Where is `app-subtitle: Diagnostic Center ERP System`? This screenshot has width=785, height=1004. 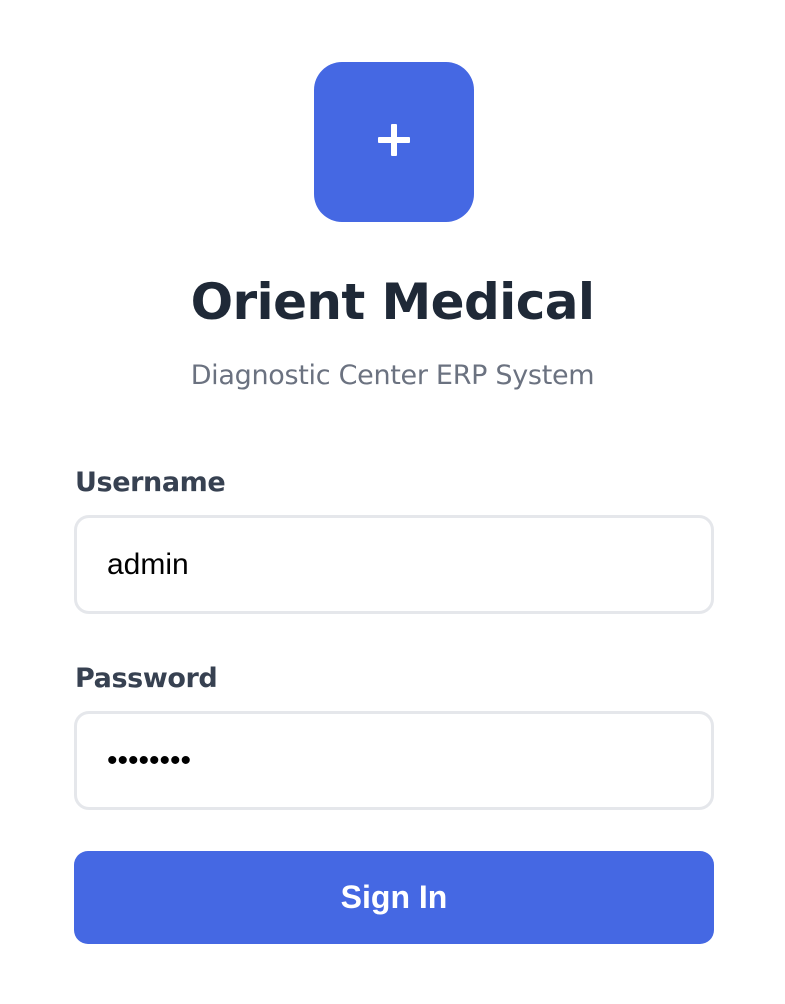 app-subtitle: Diagnostic Center ERP System is located at coordinates (392, 375).